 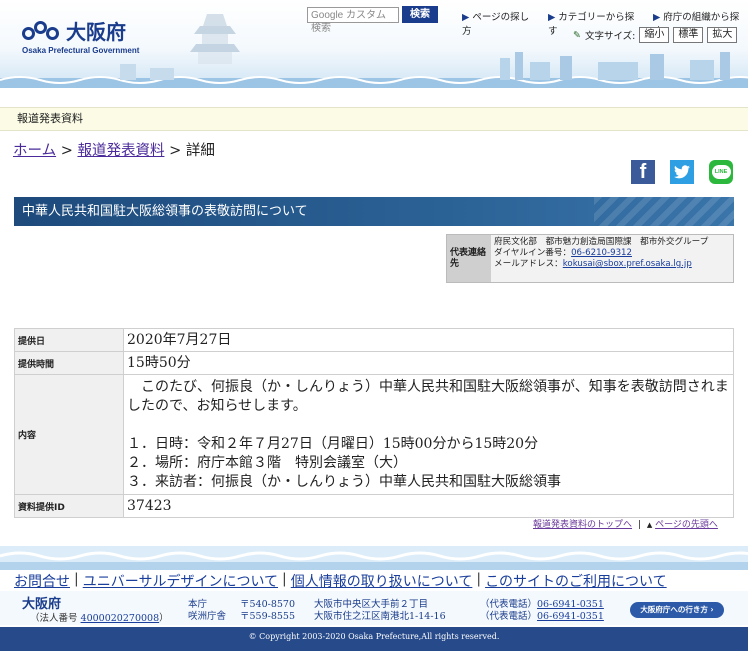 I want to click on social-share: f LINE, so click(x=682, y=172).